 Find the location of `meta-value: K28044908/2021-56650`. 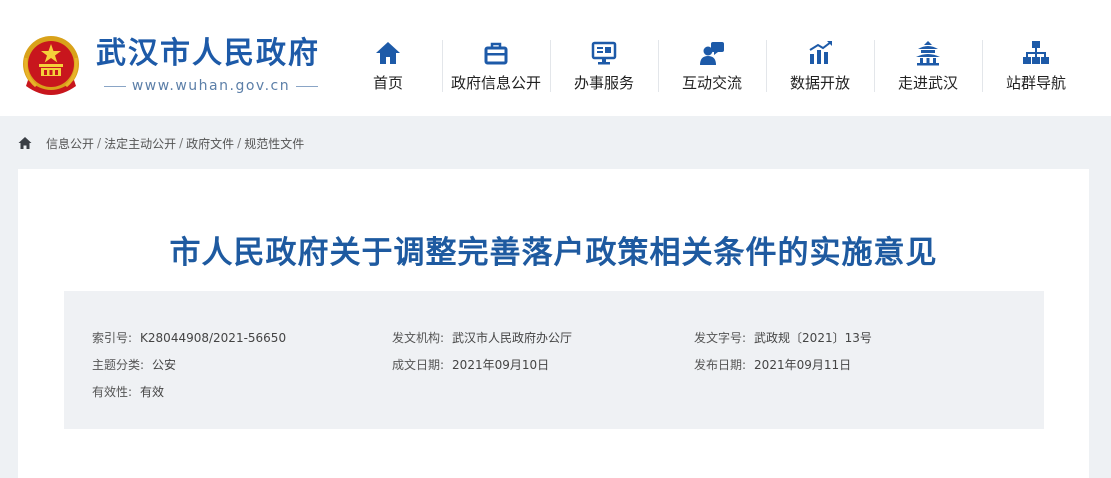

meta-value: K28044908/2021-56650 is located at coordinates (213, 338).